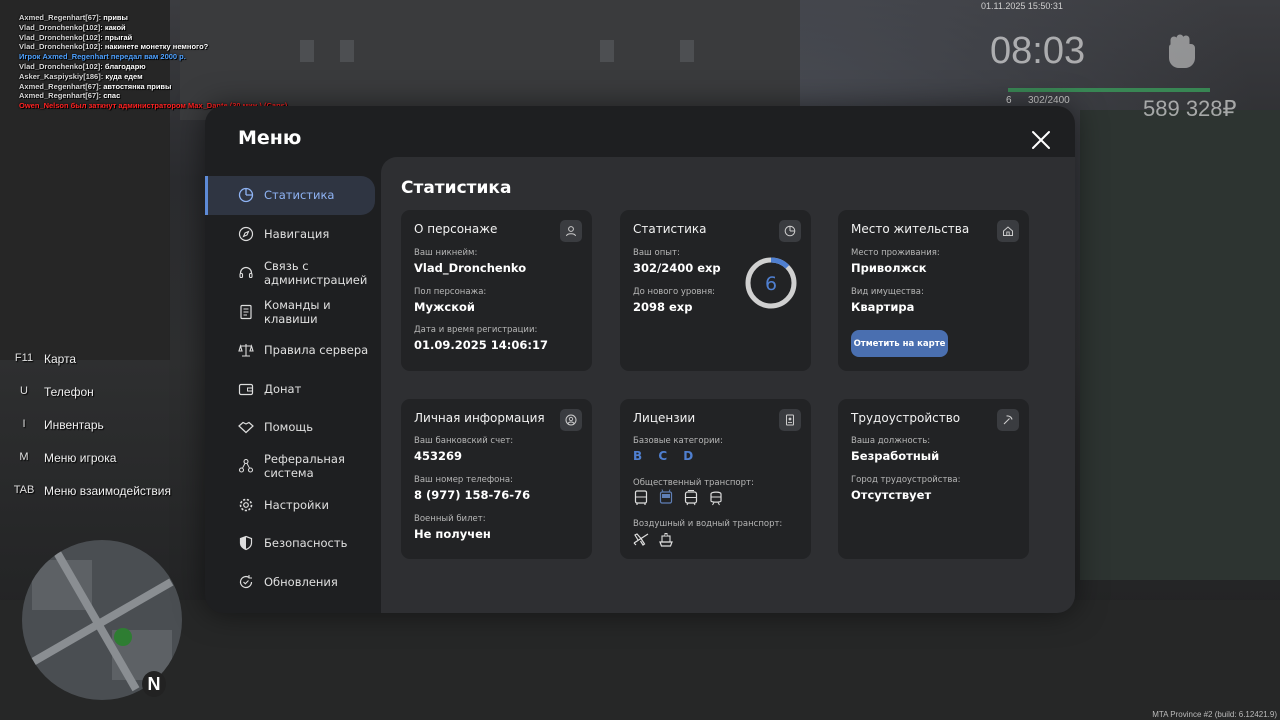 Image resolution: width=1280 pixels, height=720 pixels. What do you see at coordinates (293, 505) in the screenshot?
I see `sidebar-item-settings: Настройки` at bounding box center [293, 505].